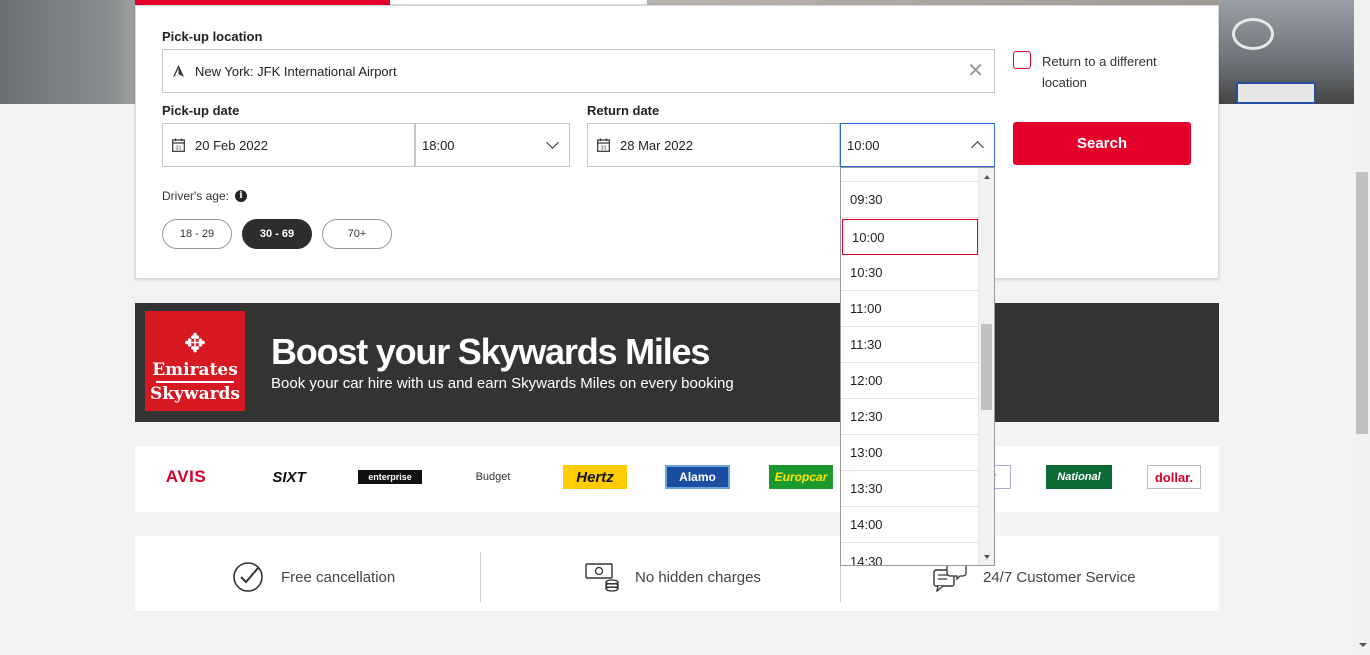 The image size is (1370, 655). I want to click on return-date-input: 31 28 Mar 2022, so click(713, 145).